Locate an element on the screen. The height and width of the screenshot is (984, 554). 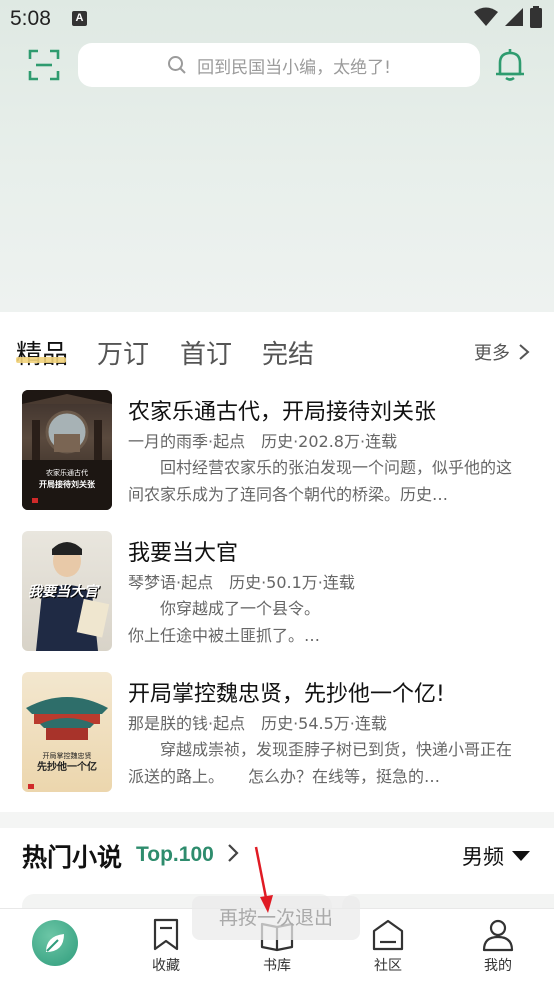
book-meta: 琴梦语·起点 历史·50.1万·连载 is located at coordinates (241, 582).